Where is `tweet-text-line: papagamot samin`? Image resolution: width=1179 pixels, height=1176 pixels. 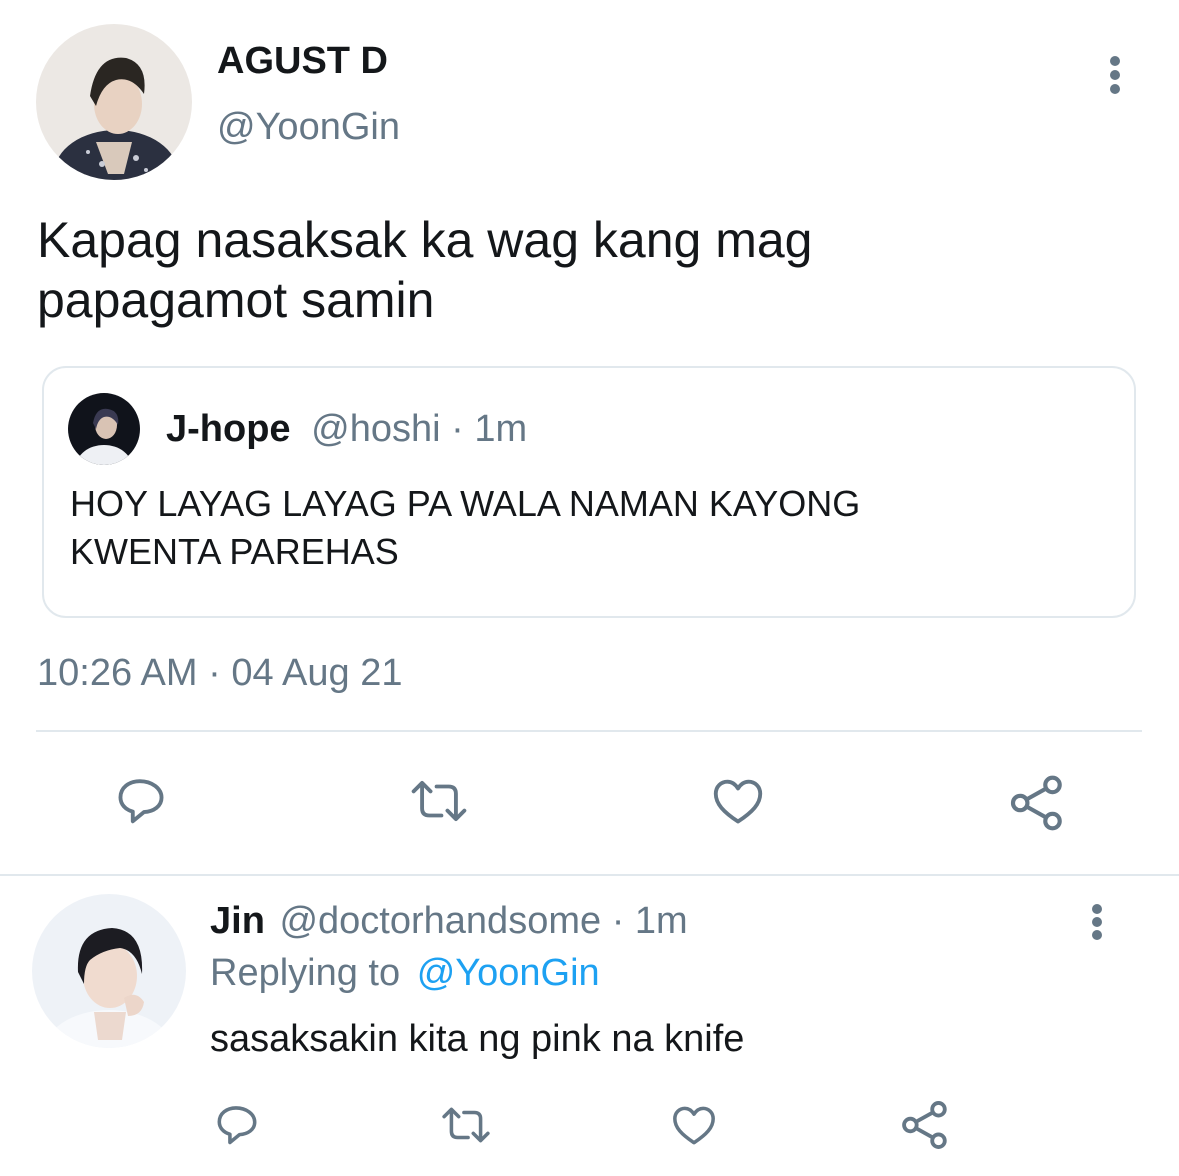
tweet-text-line: papagamot samin is located at coordinates (236, 300).